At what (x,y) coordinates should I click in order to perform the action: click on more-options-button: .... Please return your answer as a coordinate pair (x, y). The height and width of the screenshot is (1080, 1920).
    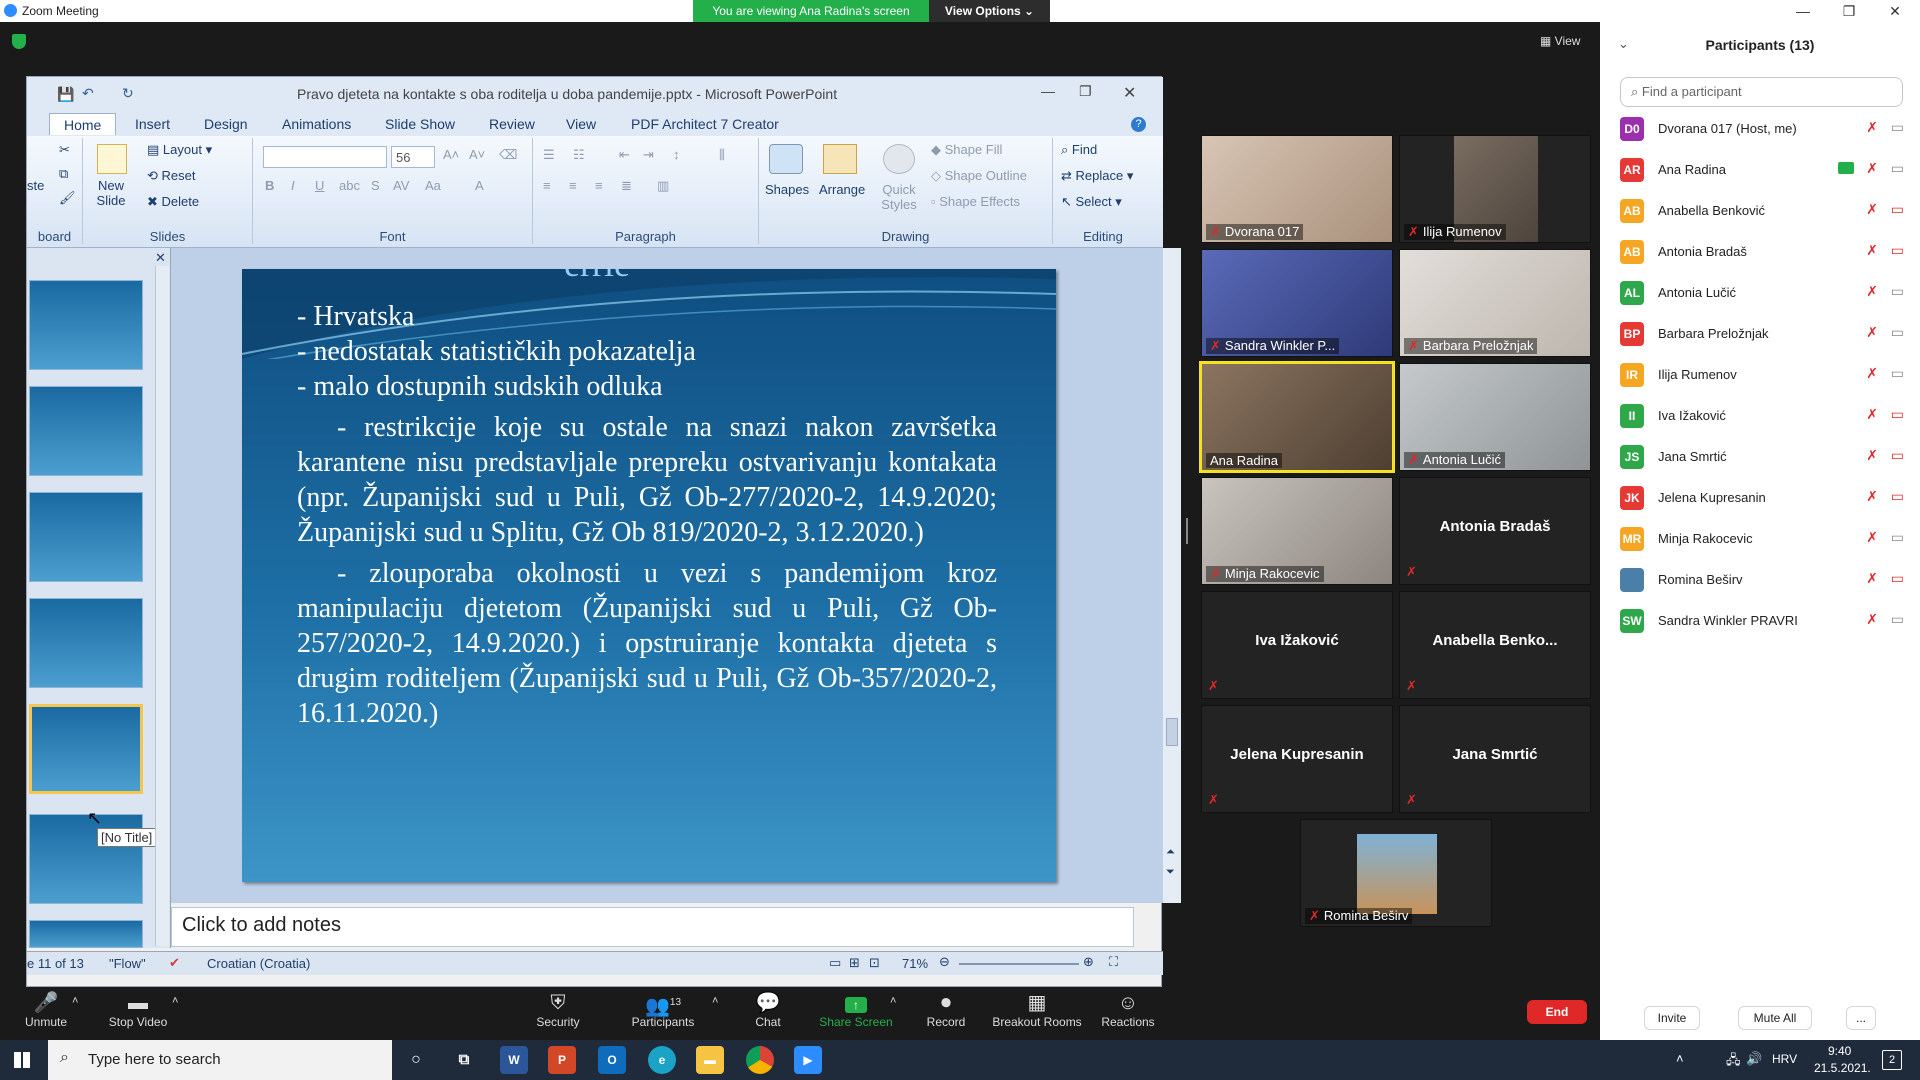
    Looking at the image, I should click on (1861, 1018).